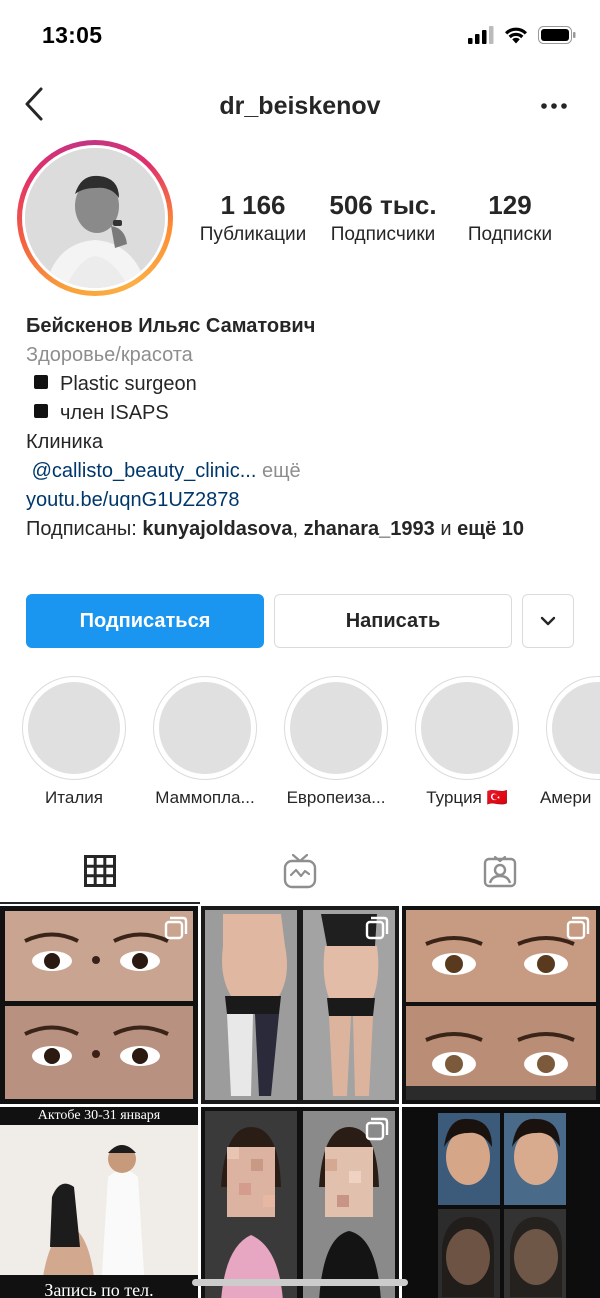 The width and height of the screenshot is (600, 1298). What do you see at coordinates (510, 234) in the screenshot?
I see `following-label: Подписки` at bounding box center [510, 234].